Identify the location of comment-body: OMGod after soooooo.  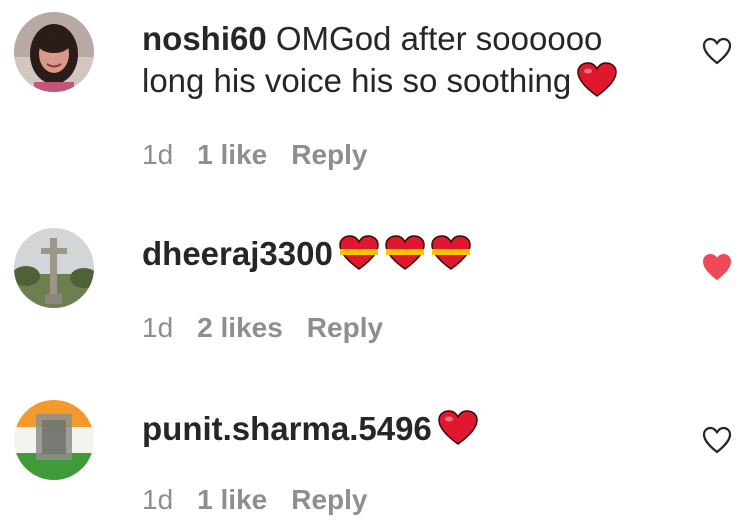
(439, 38).